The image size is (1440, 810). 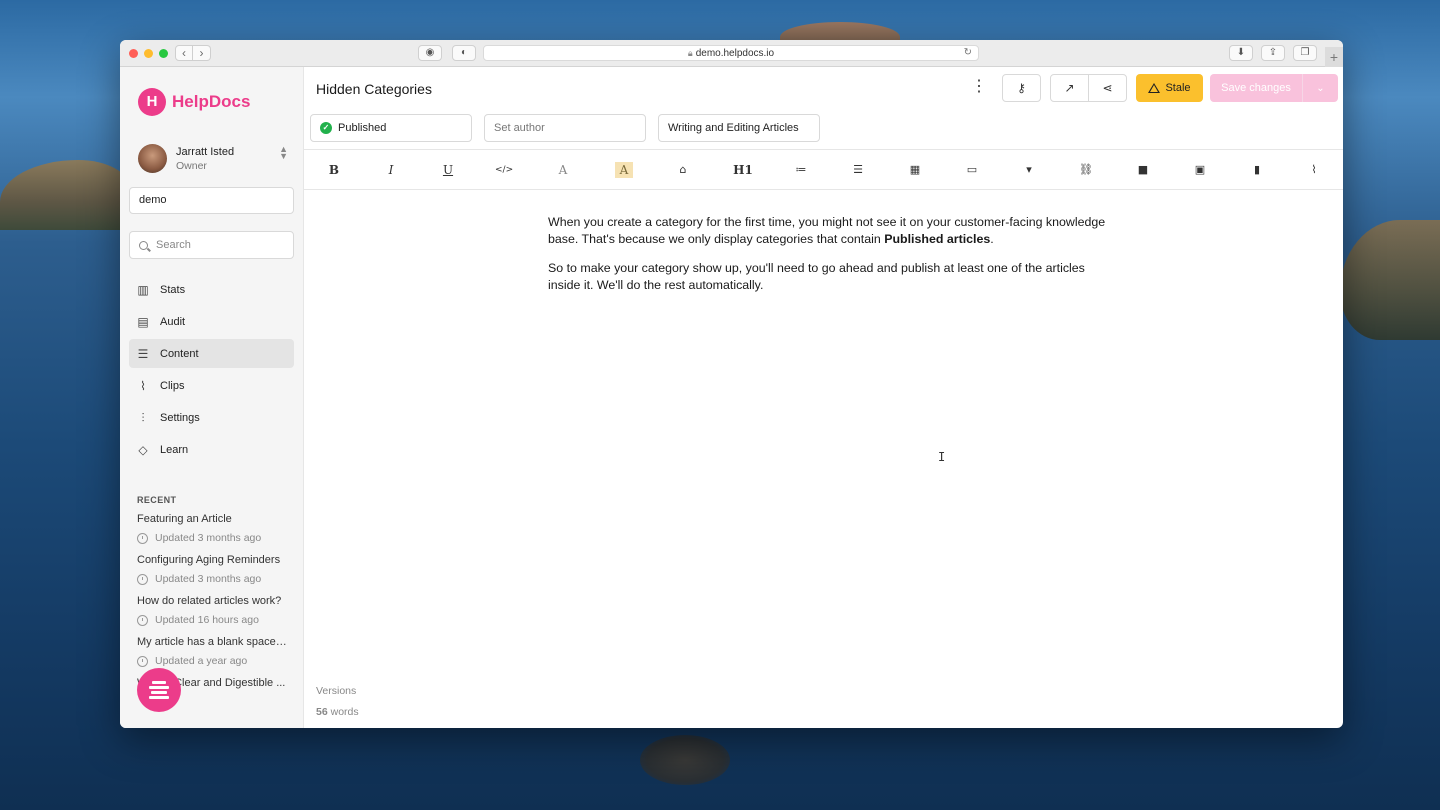 I want to click on page-title: Hidden Categories, so click(x=374, y=89).